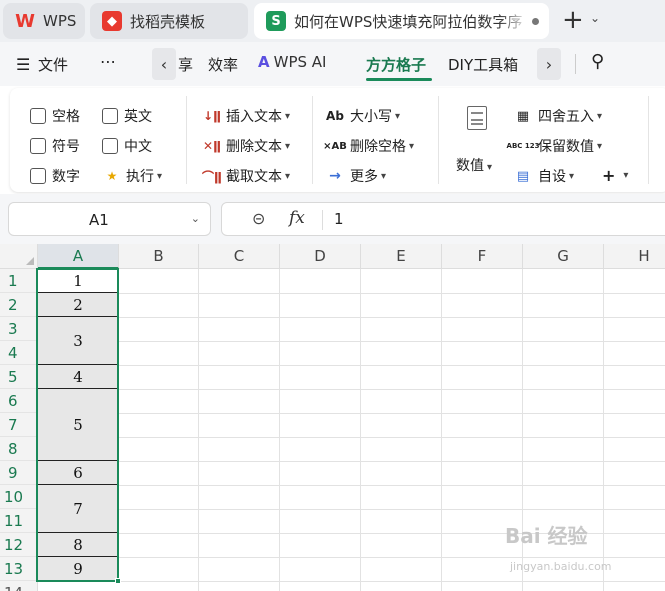 The image size is (665, 591). Describe the element at coordinates (78, 425) in the screenshot. I see `cell-a6-a8: 5` at that location.